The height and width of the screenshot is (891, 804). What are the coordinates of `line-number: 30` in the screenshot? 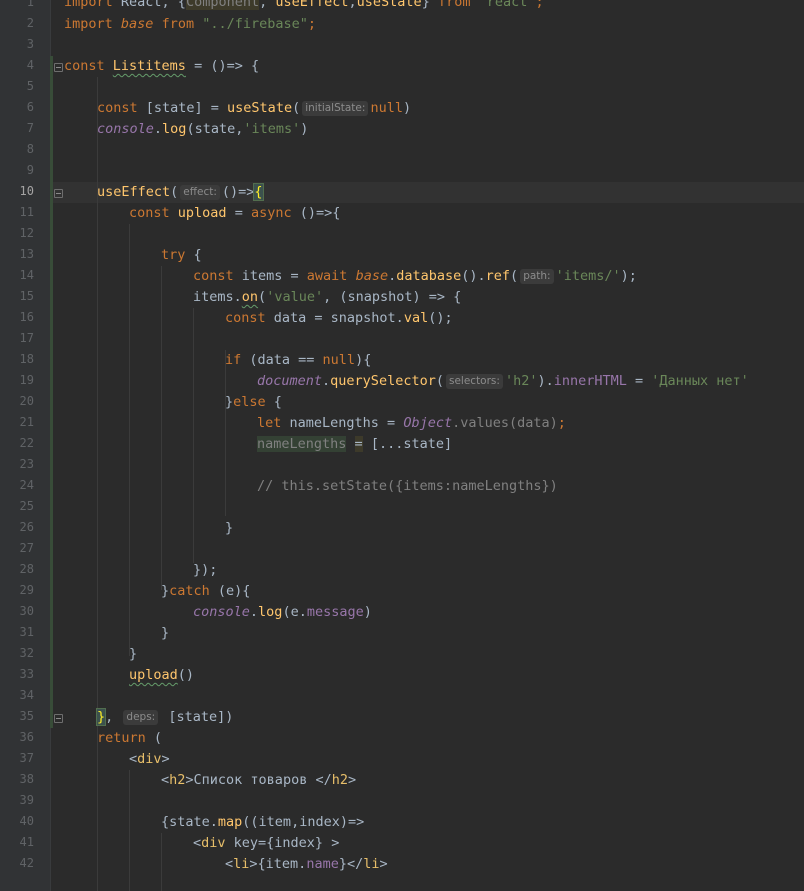 It's located at (17, 611).